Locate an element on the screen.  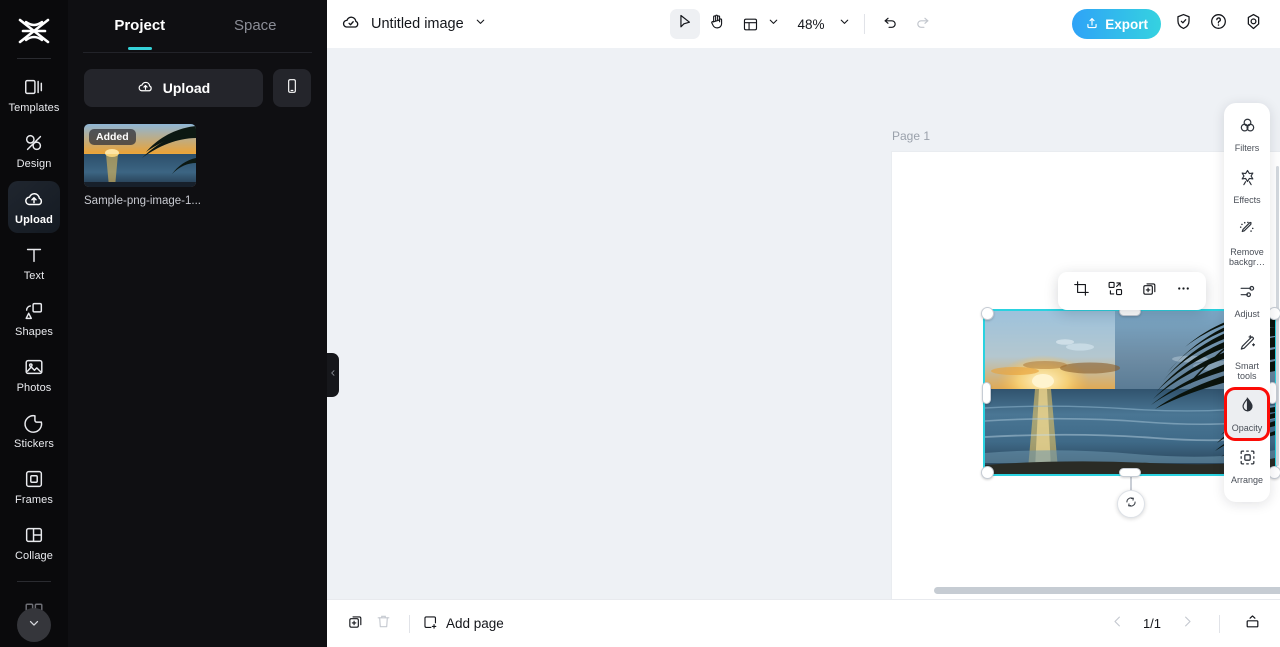
help-button is located at coordinates (1218, 24).